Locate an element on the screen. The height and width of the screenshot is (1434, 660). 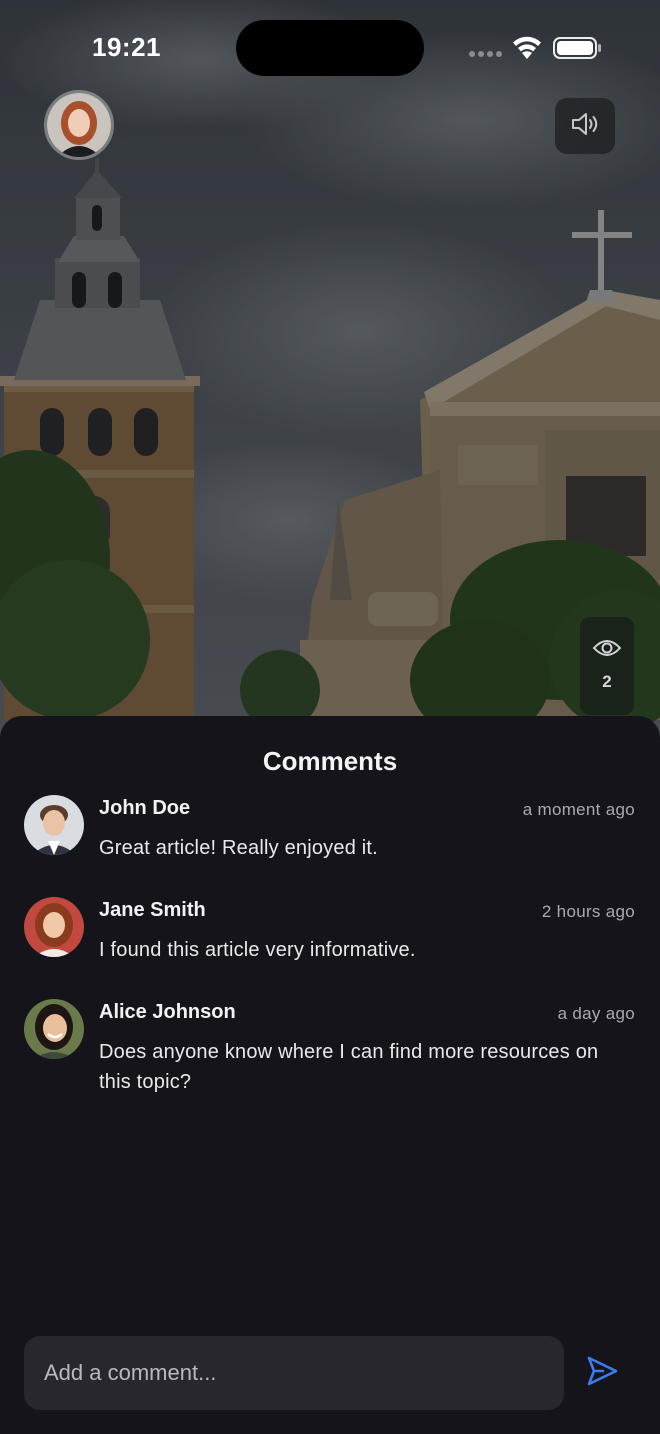
comment-timestamp: a day ago is located at coordinates (596, 1013).